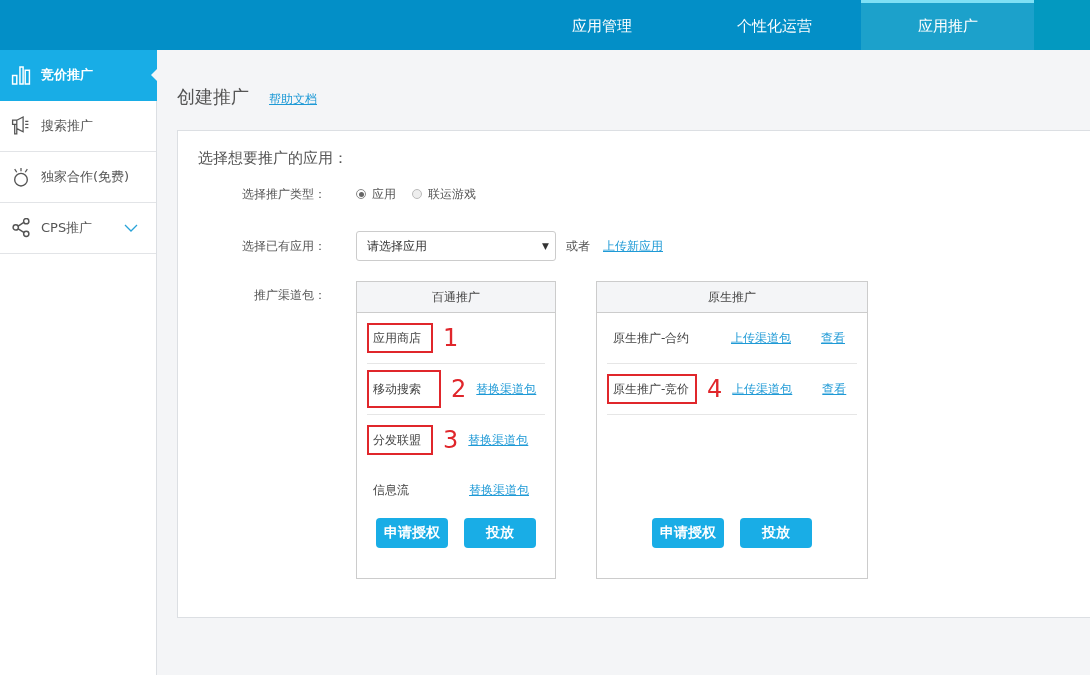  Describe the element at coordinates (451, 338) in the screenshot. I see `annotation-number: 1` at that location.